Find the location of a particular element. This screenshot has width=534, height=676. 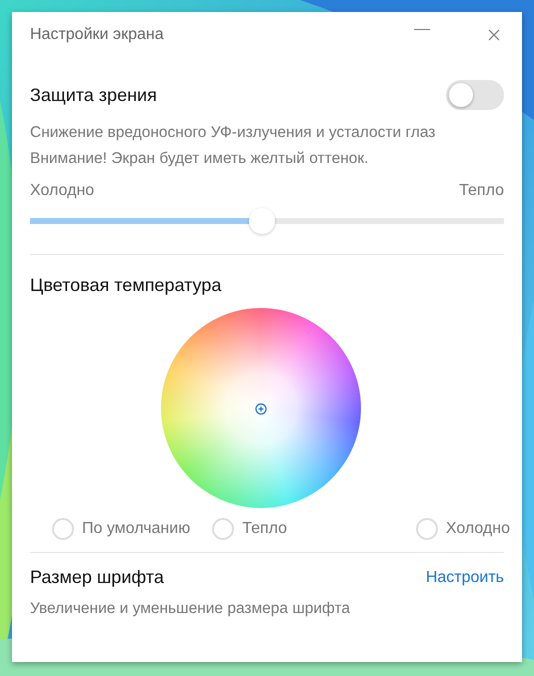

description-text: Увеличение и уменьшение размера шрифта is located at coordinates (191, 609).